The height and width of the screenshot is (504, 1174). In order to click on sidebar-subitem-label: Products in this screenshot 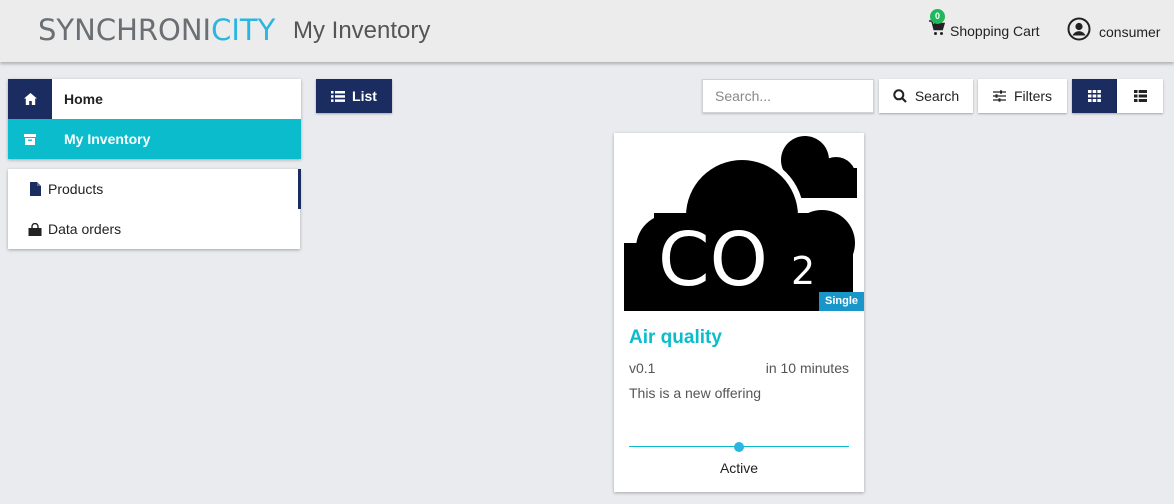, I will do `click(76, 189)`.